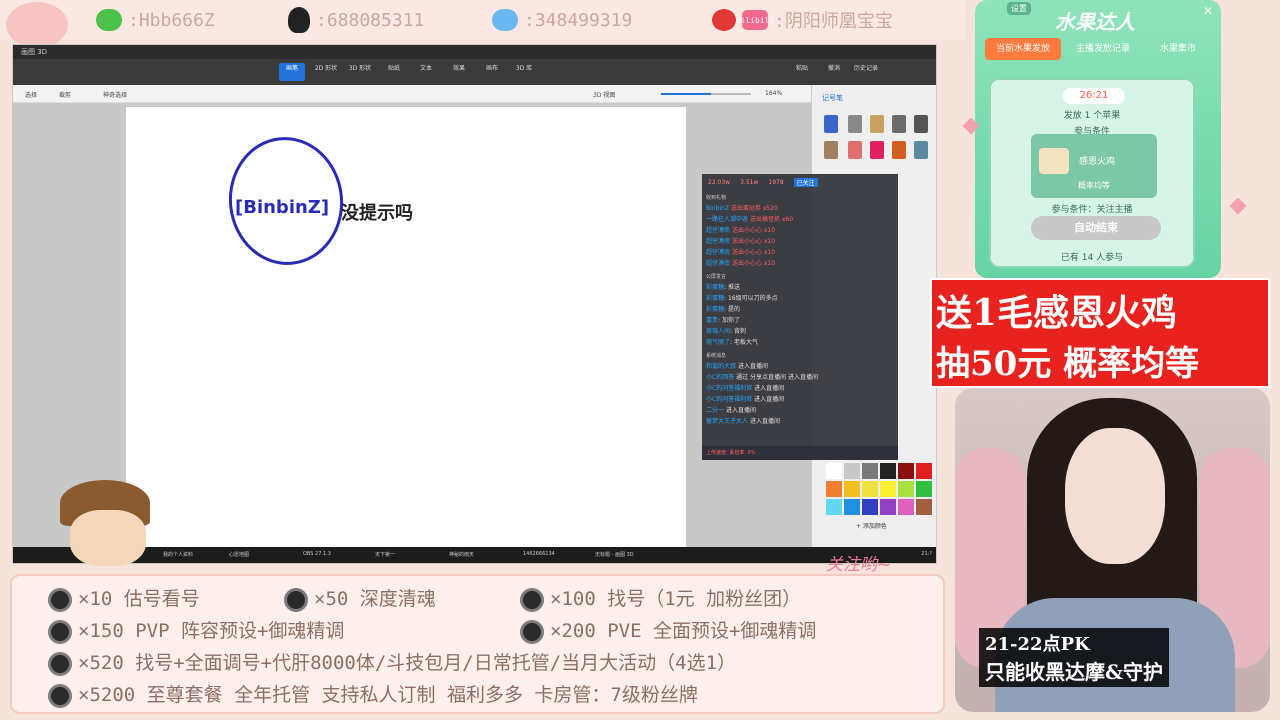 The width and height of the screenshot is (1280, 720). What do you see at coordinates (1092, 116) in the screenshot?
I see `issue-text: 发放 1 个苹果` at bounding box center [1092, 116].